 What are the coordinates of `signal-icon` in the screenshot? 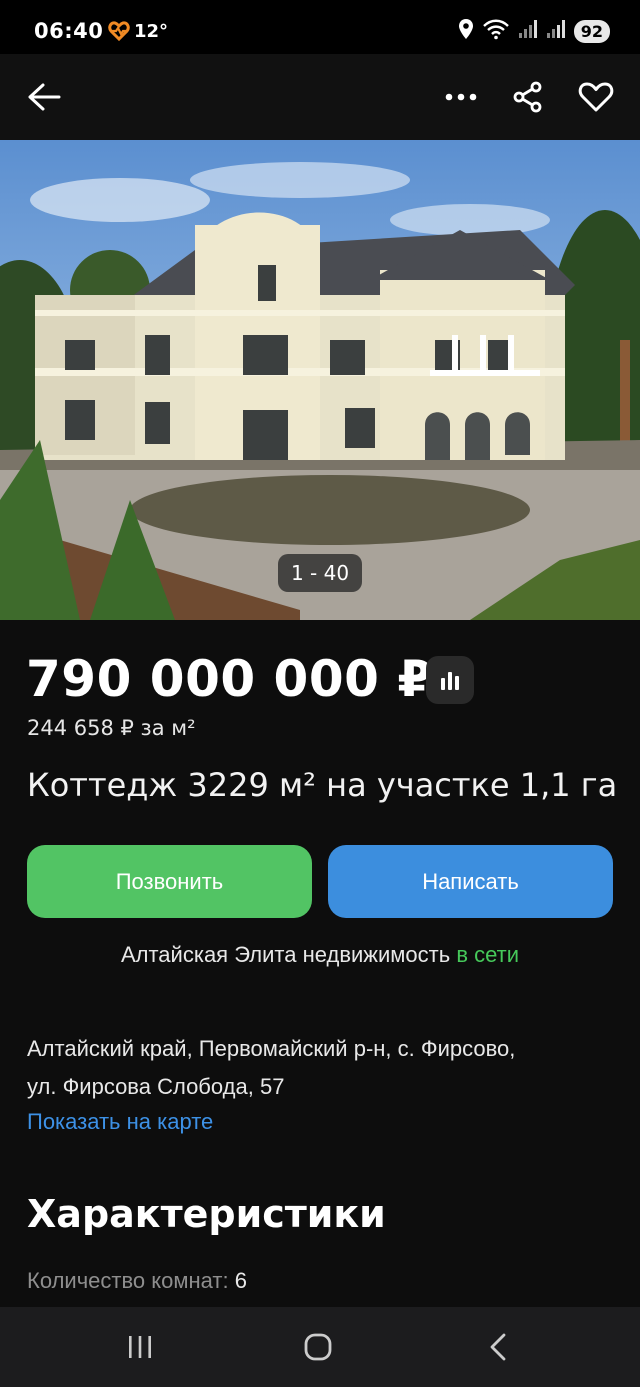 It's located at (528, 31).